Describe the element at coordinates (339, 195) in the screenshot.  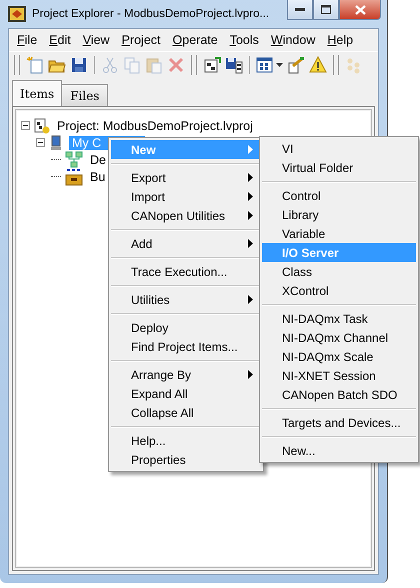
I see `submenu-item: Control` at that location.